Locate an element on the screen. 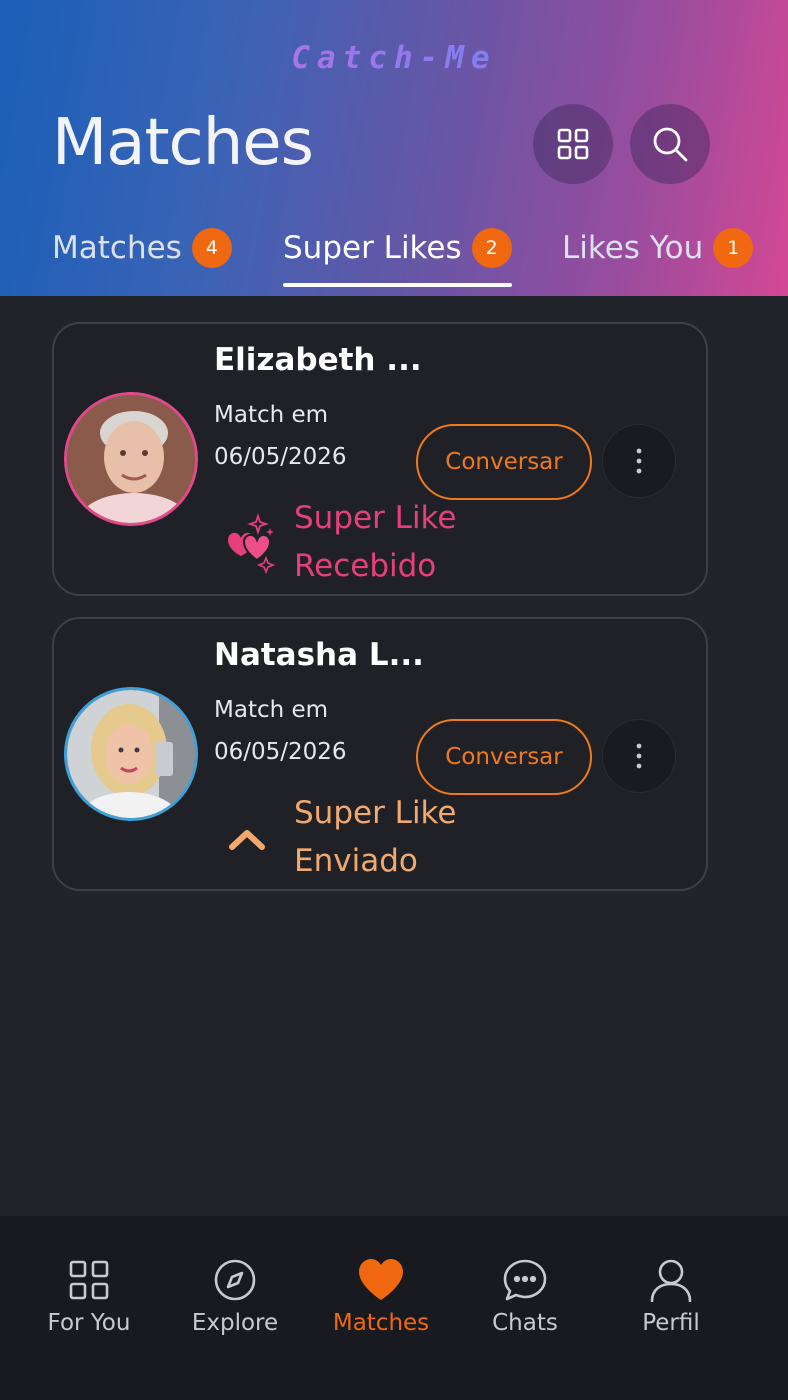 Image resolution: width=788 pixels, height=1400 pixels. user-icon is located at coordinates (671, 1280).